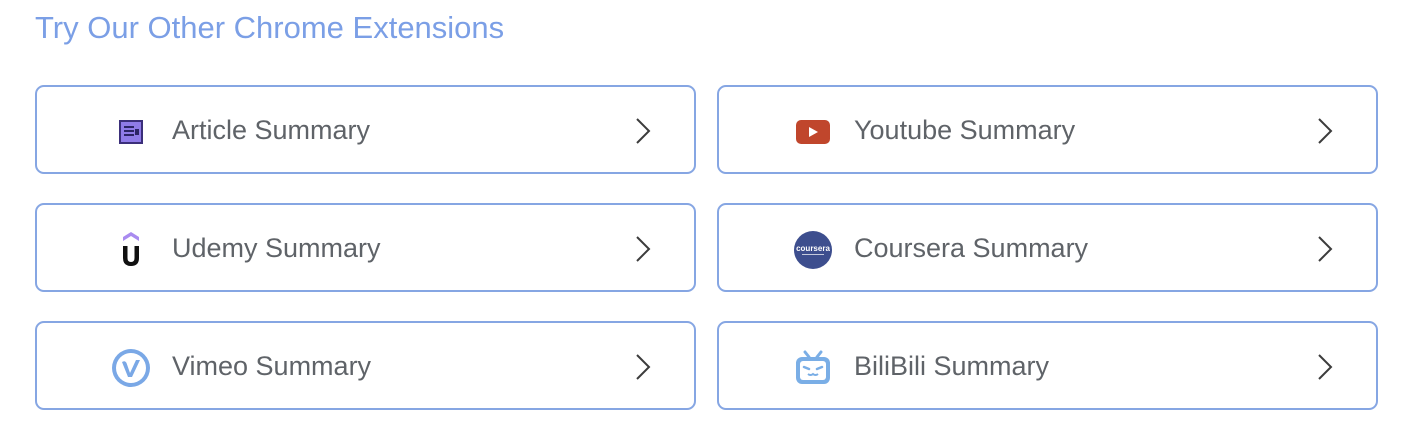 This screenshot has width=1417, height=440. What do you see at coordinates (272, 366) in the screenshot?
I see `vimeo-summary-label: Vimeo Summary` at bounding box center [272, 366].